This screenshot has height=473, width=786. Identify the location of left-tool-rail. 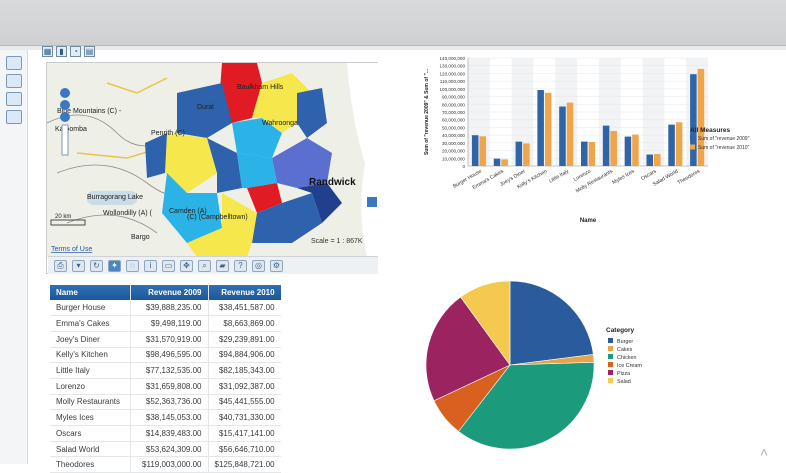
(14, 257).